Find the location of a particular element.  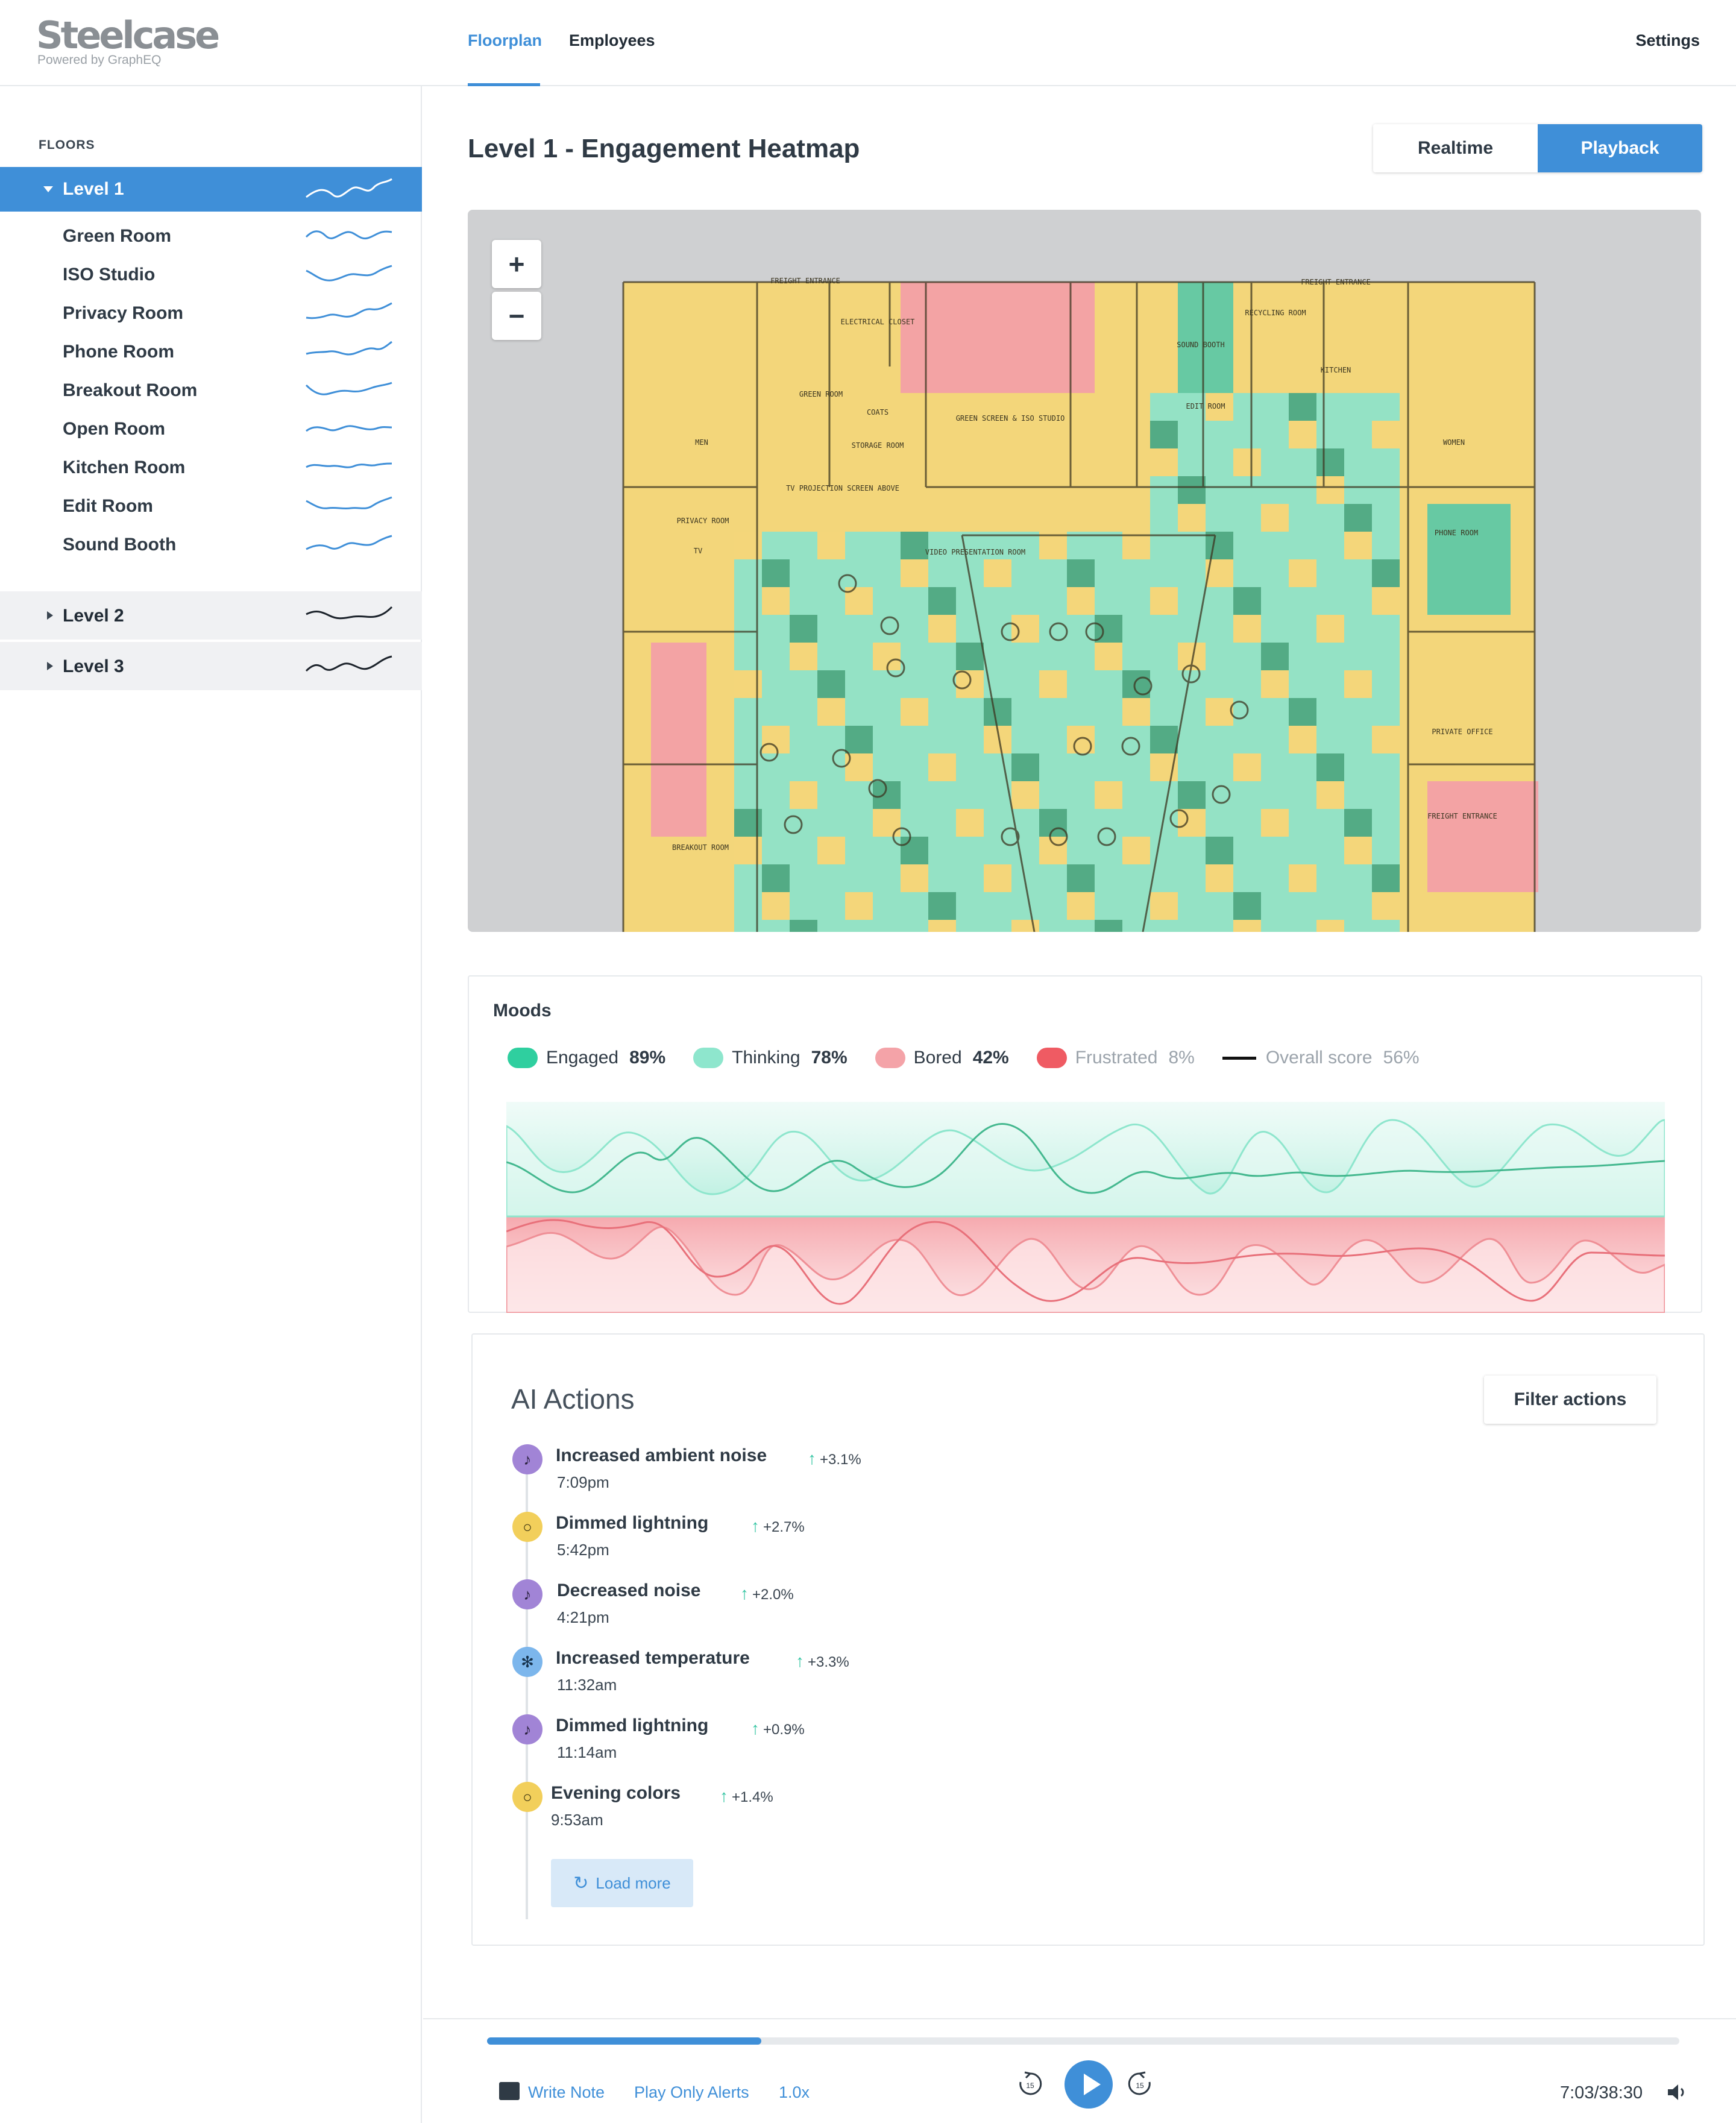

sidebar-item-room: Sound Booth is located at coordinates (211, 545).